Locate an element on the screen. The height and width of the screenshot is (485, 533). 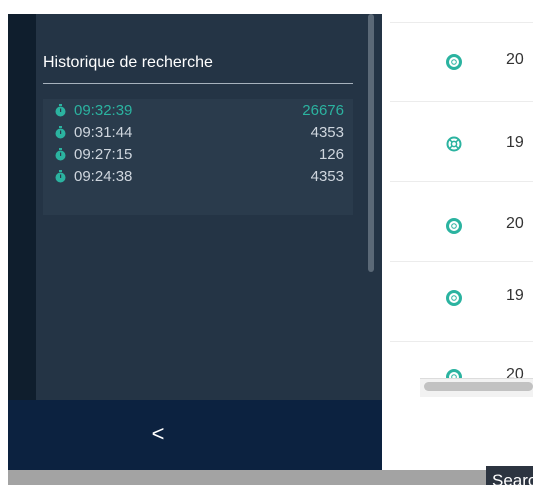
left-margin is located at coordinates (4, 235).